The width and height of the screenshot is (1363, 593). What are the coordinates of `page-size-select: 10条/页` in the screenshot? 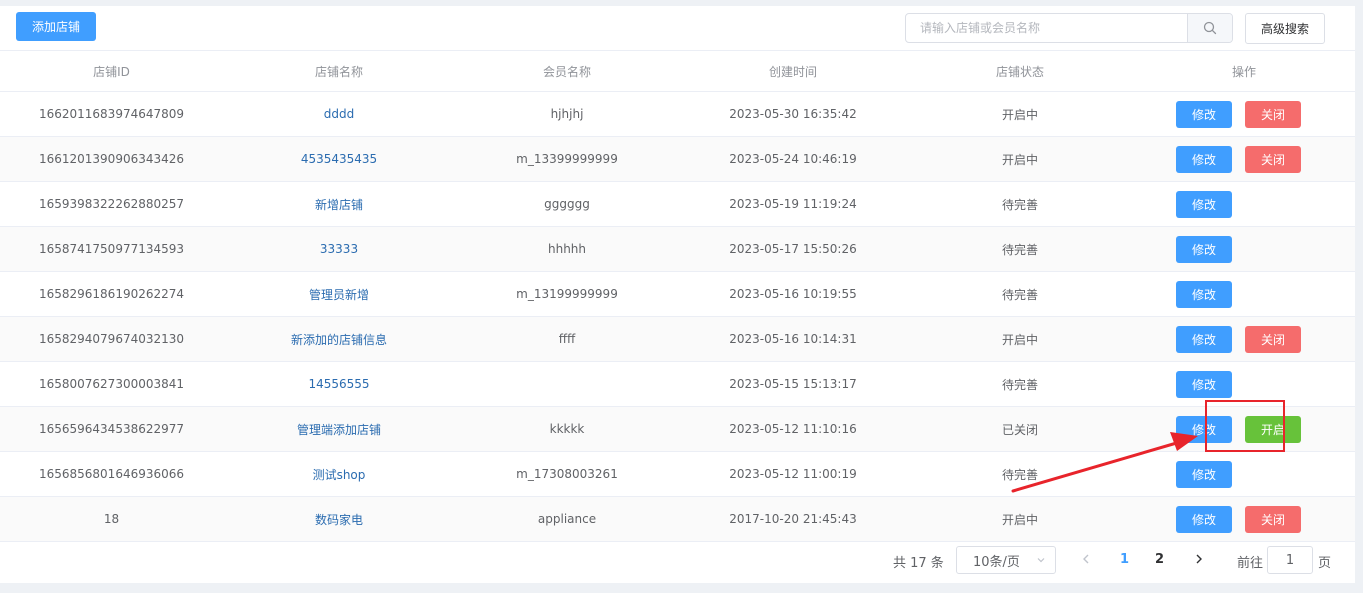 It's located at (1006, 560).